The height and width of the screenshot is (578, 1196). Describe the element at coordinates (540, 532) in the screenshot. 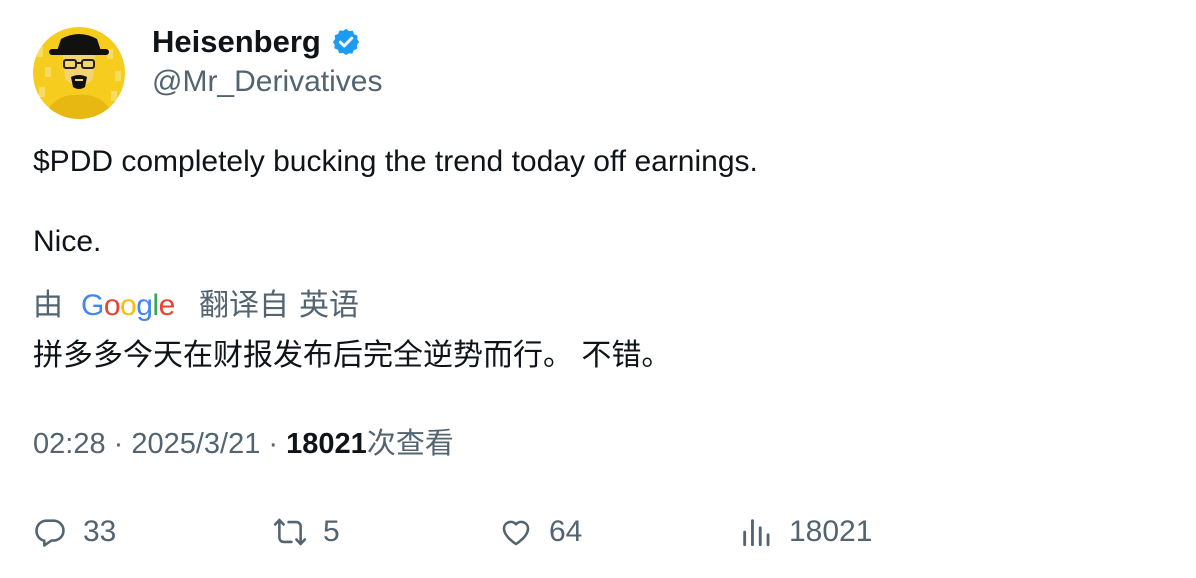

I see `like-button: 64` at that location.